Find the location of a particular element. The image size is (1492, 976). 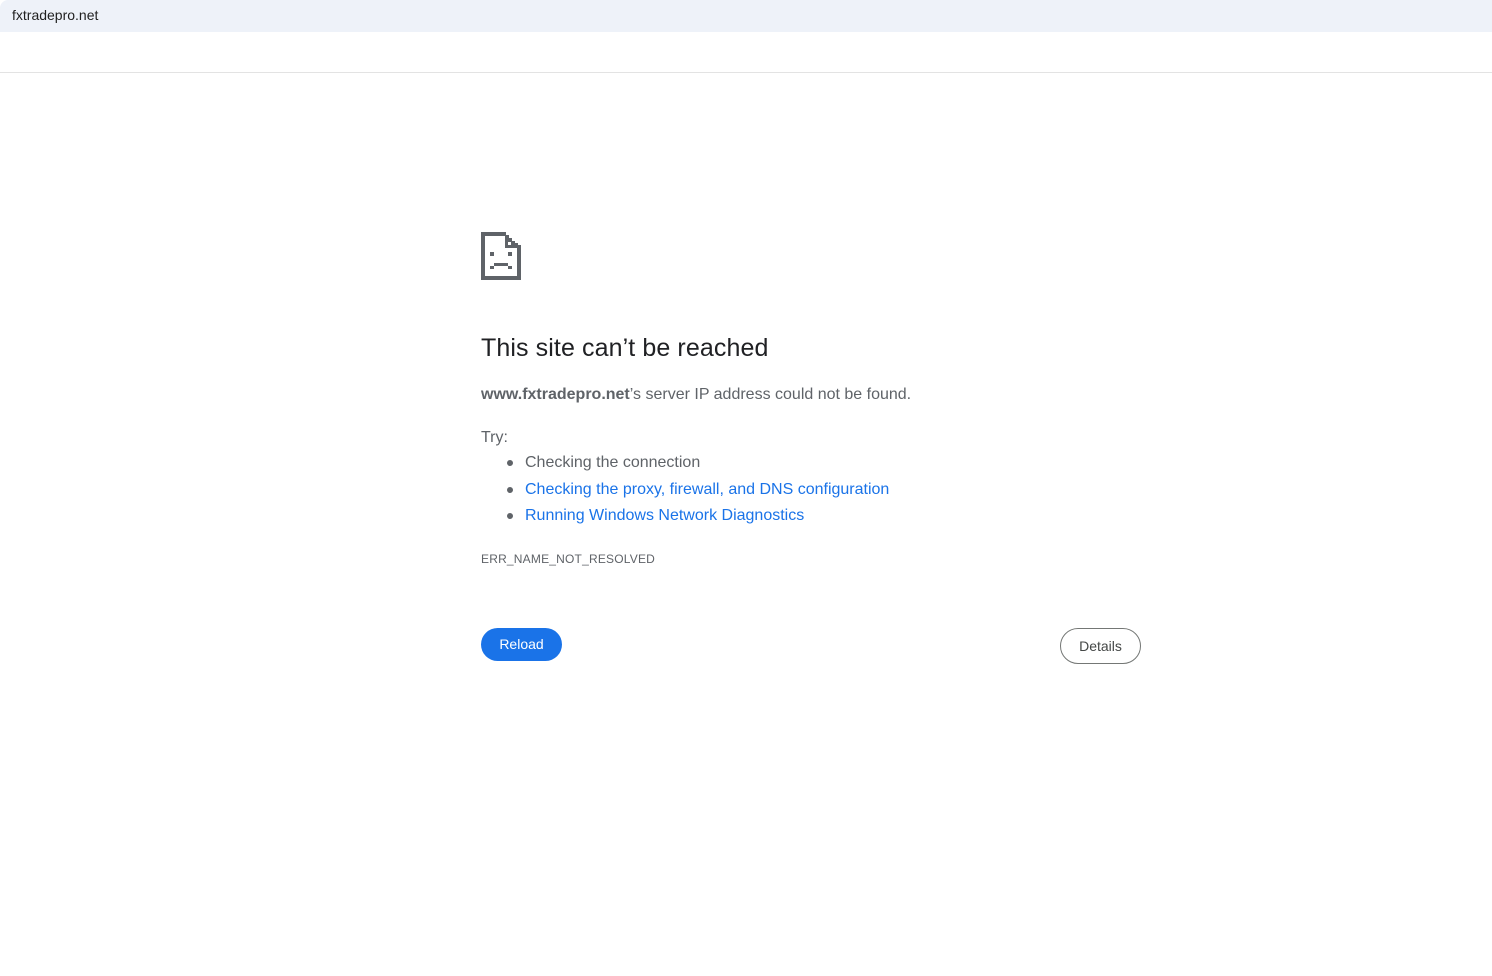

details-button: Details is located at coordinates (1100, 646).